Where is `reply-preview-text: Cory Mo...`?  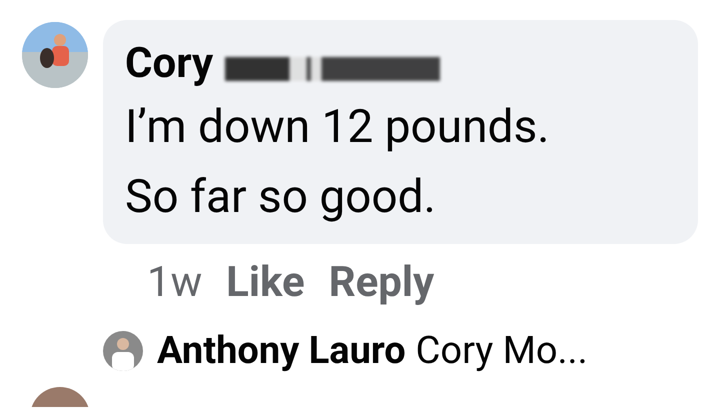
reply-preview-text: Cory Mo... is located at coordinates (502, 351).